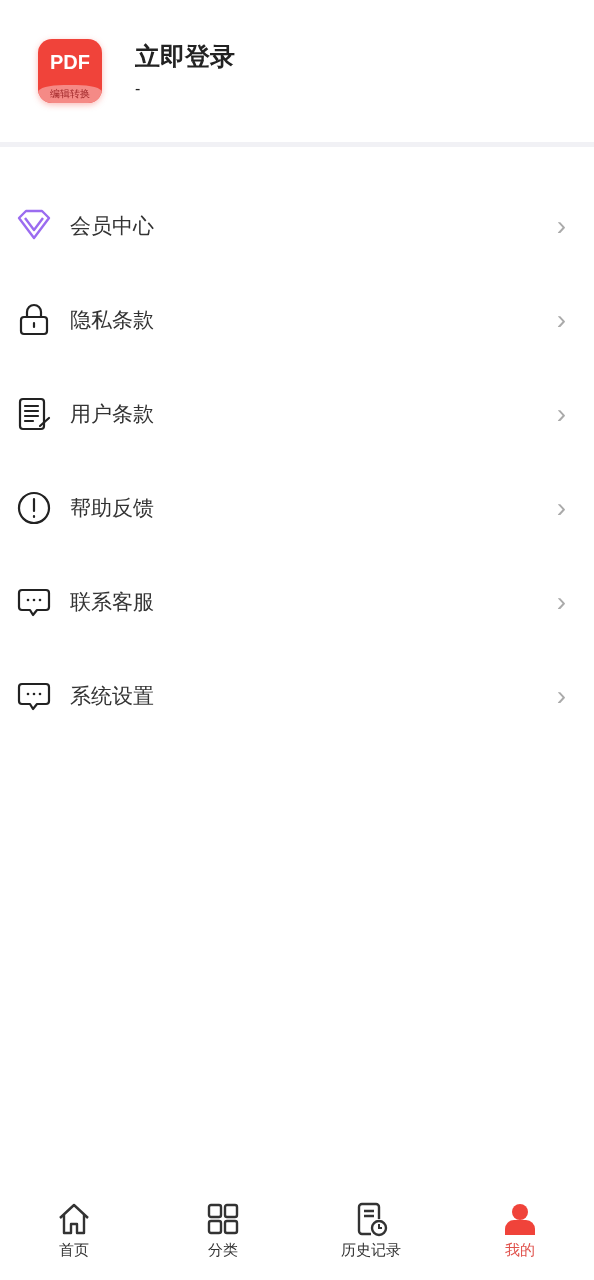 This screenshot has height=1280, width=594. I want to click on menu-item: 联系客服 ›, so click(297, 602).